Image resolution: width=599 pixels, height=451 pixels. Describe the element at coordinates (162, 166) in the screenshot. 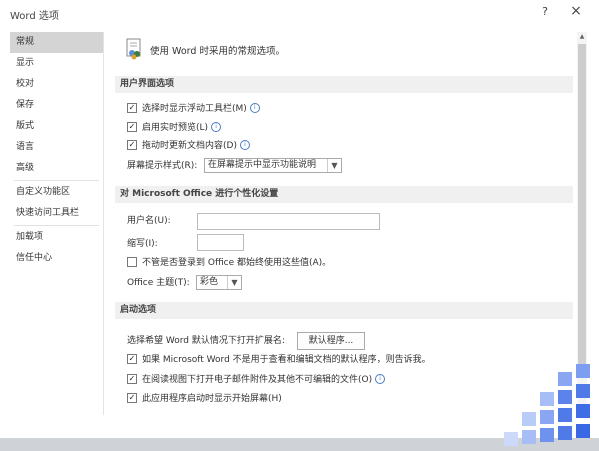

I see `tooltip-style-label: 屏幕提示样式(R):` at that location.